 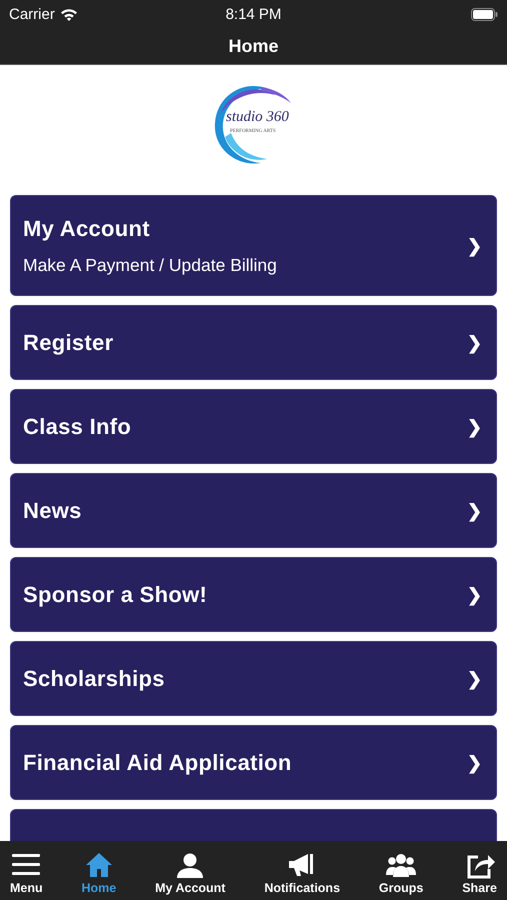 What do you see at coordinates (190, 864) in the screenshot?
I see `person-icon` at bounding box center [190, 864].